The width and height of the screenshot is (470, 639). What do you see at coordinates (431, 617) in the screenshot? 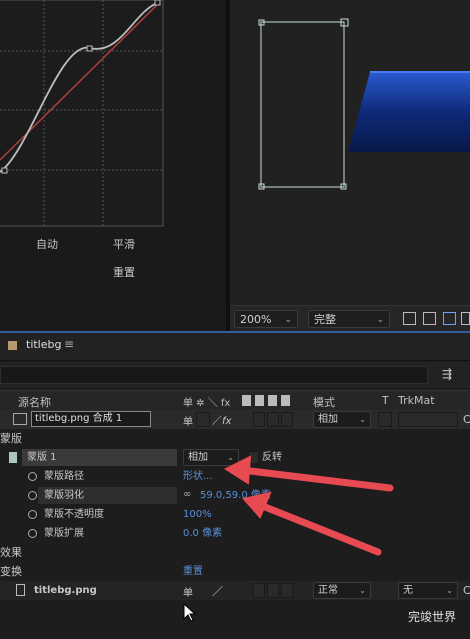
I see `watermark: 完竣世界` at bounding box center [431, 617].